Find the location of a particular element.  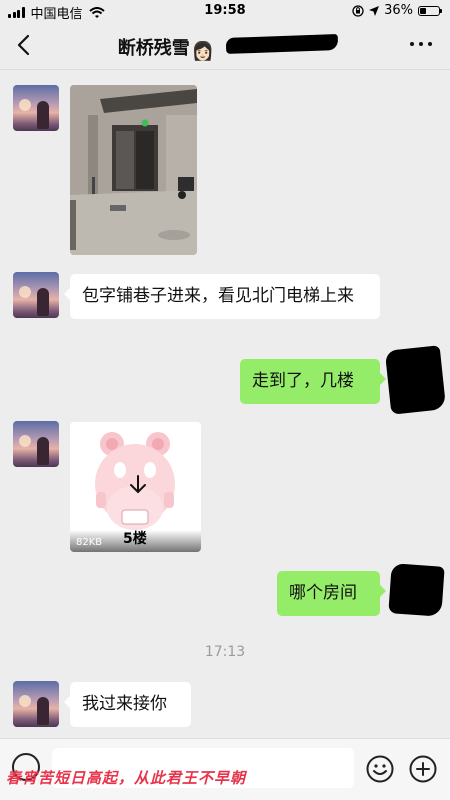

sticker-message: 5楼 82KB is located at coordinates (135, 487).